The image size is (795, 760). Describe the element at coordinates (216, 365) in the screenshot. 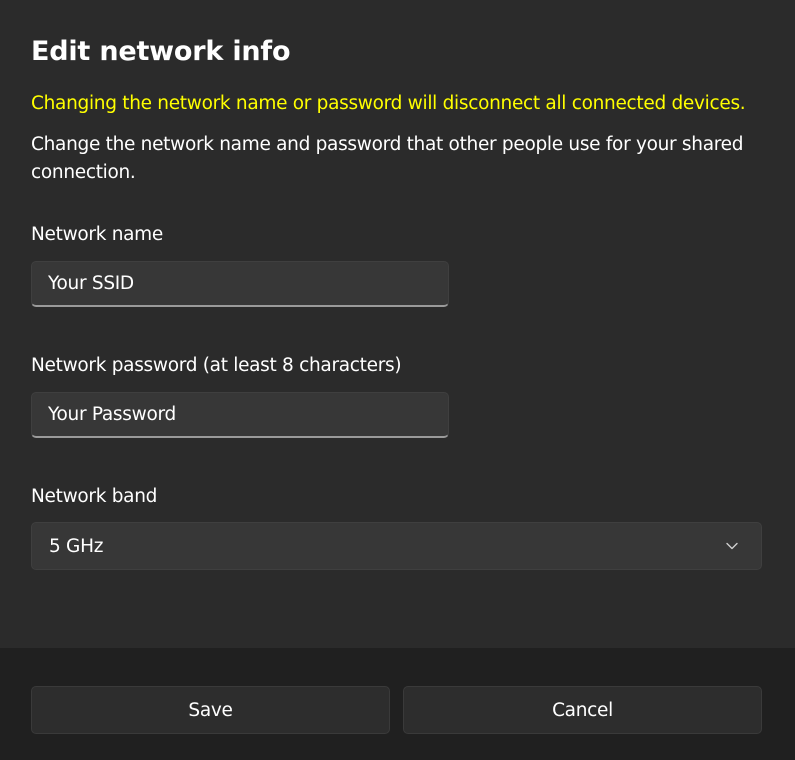

I see `network-password-label: Network password (at least 8 characters)` at that location.